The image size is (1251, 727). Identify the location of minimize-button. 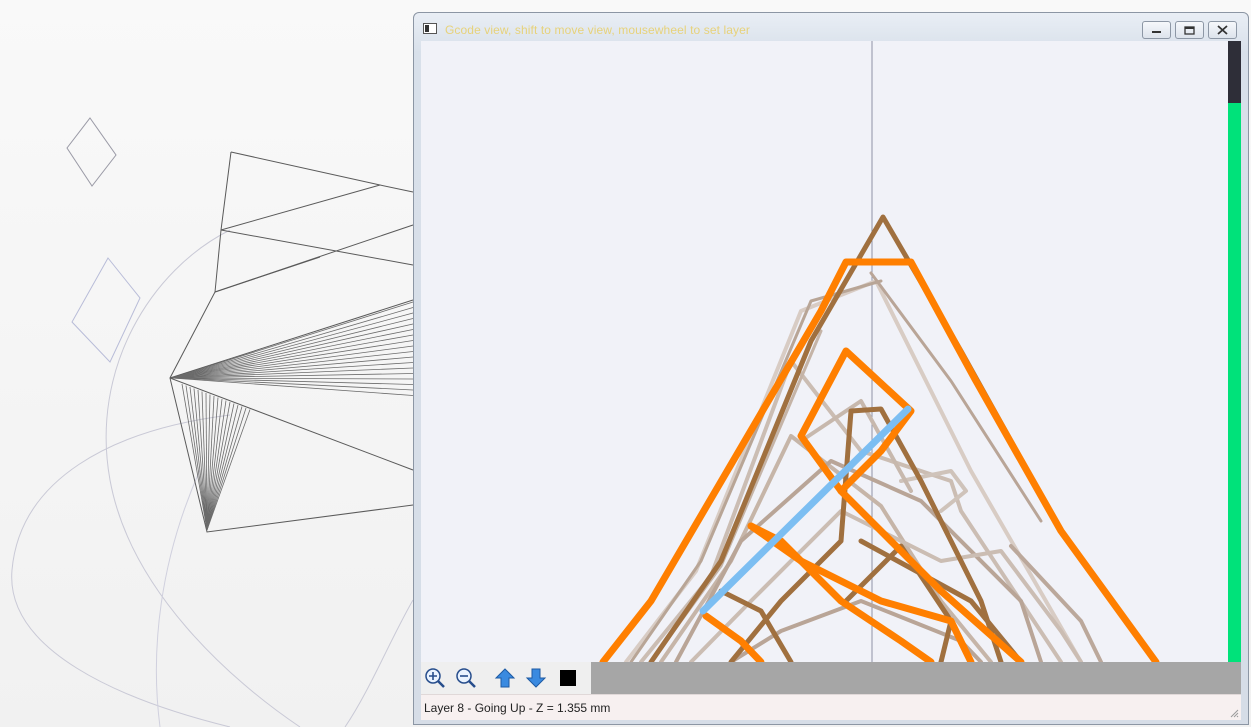
(1156, 30).